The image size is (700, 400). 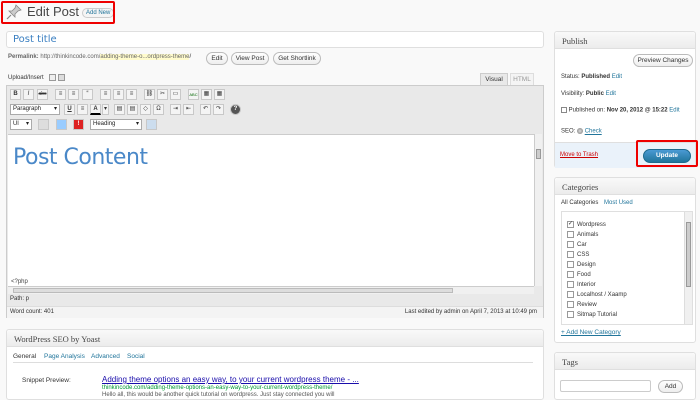 What do you see at coordinates (105, 356) in the screenshot?
I see `tab-advanced: Advanced` at bounding box center [105, 356].